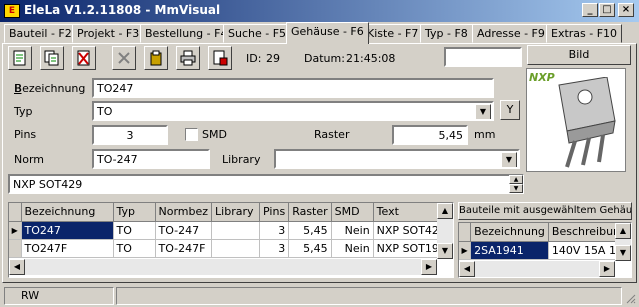 The height and width of the screenshot is (307, 639). Describe the element at coordinates (397, 159) in the screenshot. I see `library-select: ▼` at that location.